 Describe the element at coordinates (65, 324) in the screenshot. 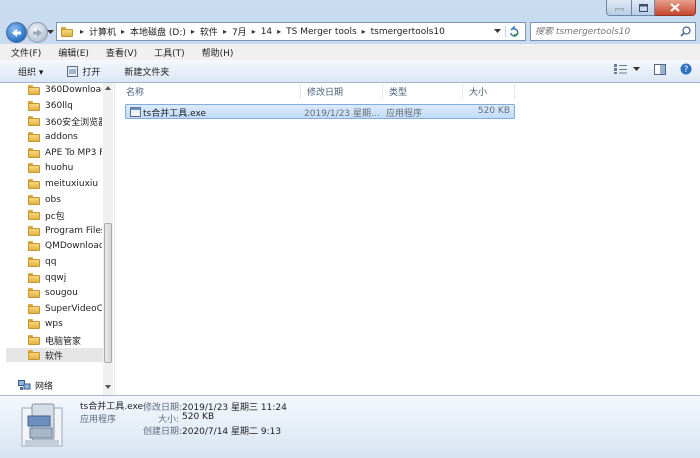

I see `nav-folder: wps` at that location.